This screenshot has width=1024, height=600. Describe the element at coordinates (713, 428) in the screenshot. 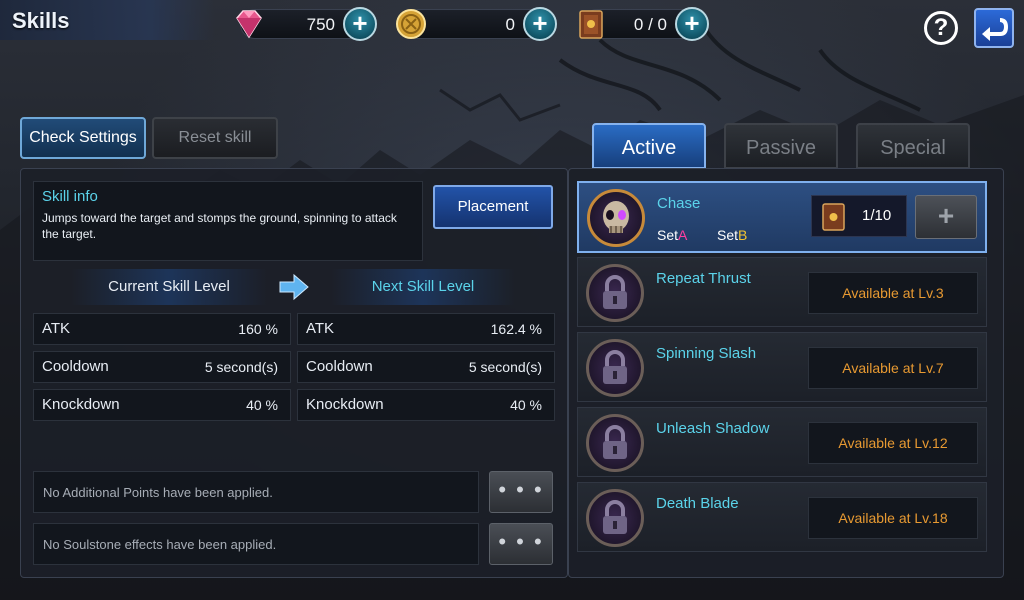

I see `skill-name: Unleash Shadow` at that location.